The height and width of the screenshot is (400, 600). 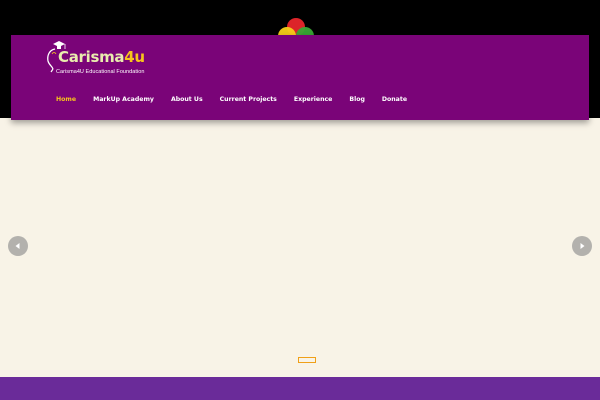 What do you see at coordinates (248, 99) in the screenshot?
I see `nav-item-current-projects: Current Projects` at bounding box center [248, 99].